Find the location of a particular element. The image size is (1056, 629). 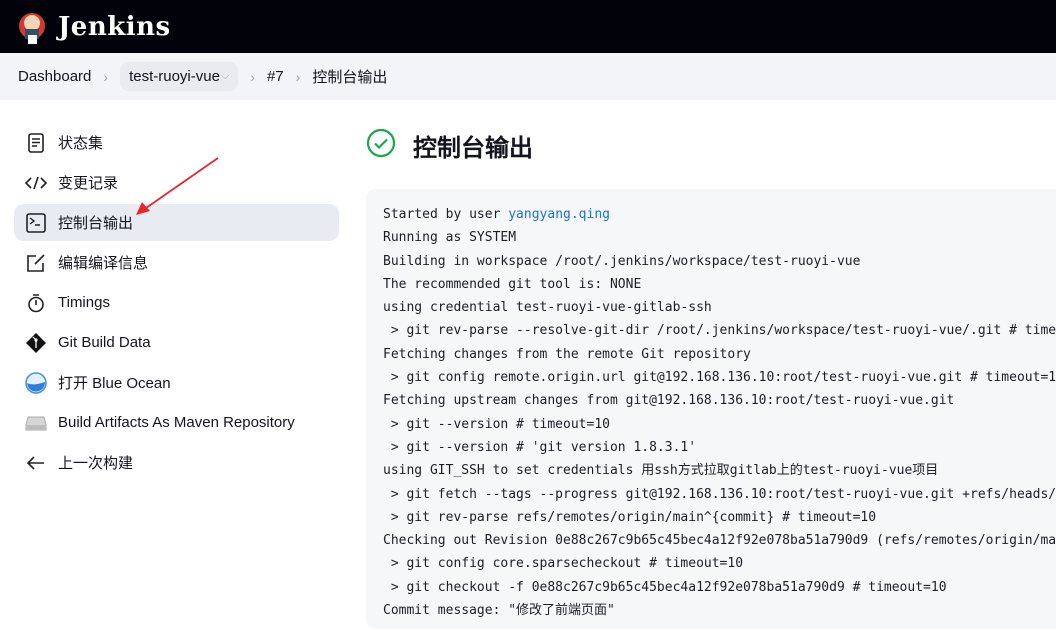

top-header: Jenkins is located at coordinates (528, 26).